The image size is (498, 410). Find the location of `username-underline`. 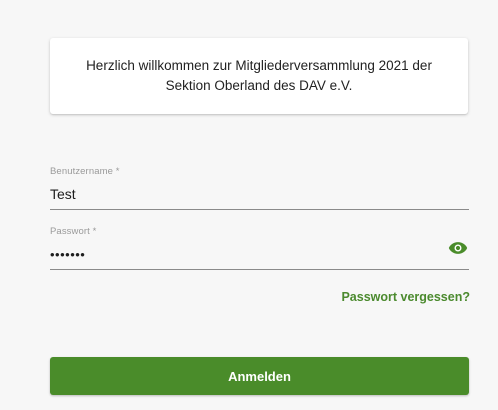

username-underline is located at coordinates (259, 209).